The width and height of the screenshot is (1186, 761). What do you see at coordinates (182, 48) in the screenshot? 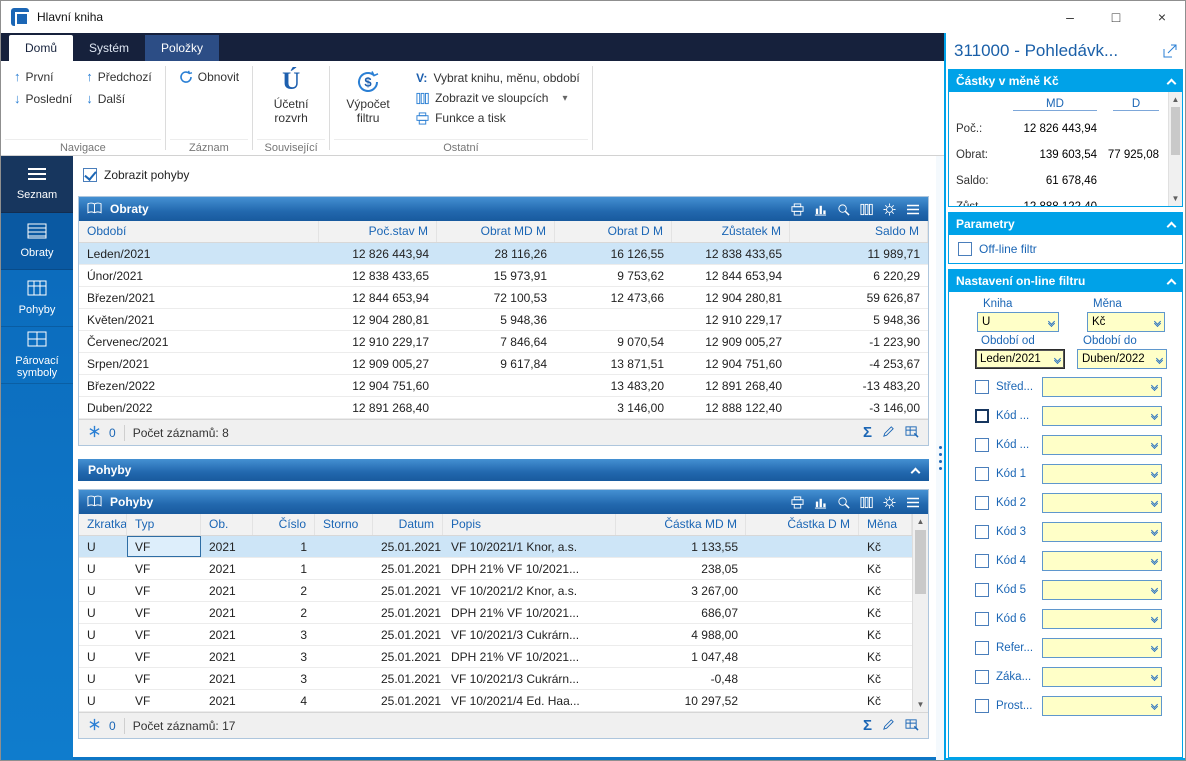
I see `tab-polozky: Položky` at bounding box center [182, 48].